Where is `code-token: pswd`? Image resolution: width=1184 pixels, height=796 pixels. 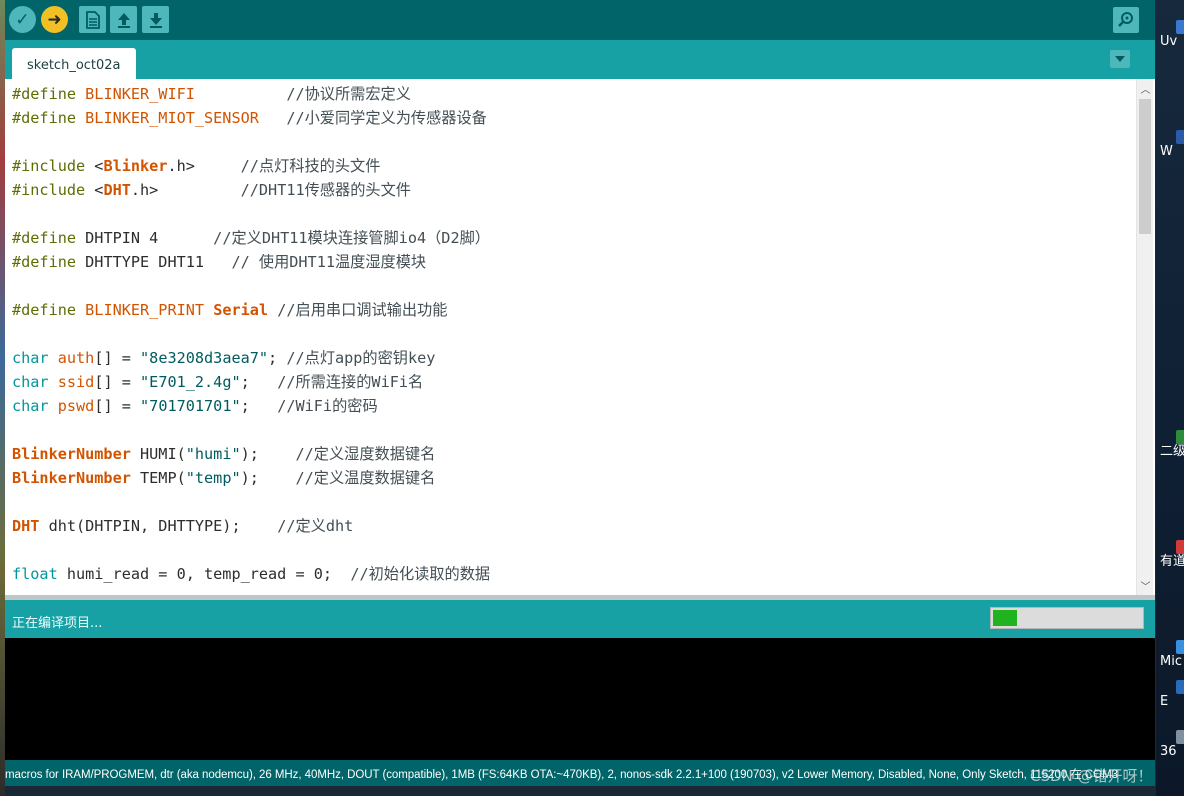
code-token: pswd is located at coordinates (76, 406).